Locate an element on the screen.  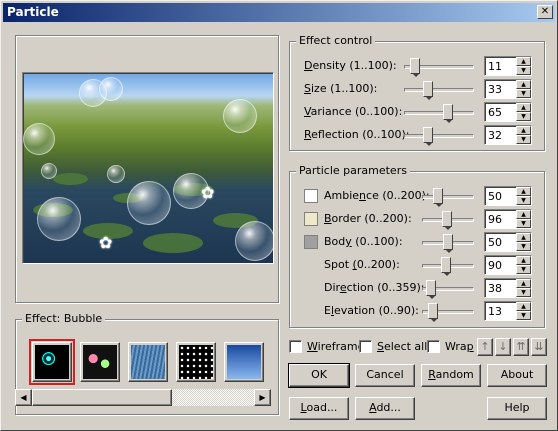
particle-parameter-spinbox: 38 ▲ ▼ is located at coordinates (508, 288).